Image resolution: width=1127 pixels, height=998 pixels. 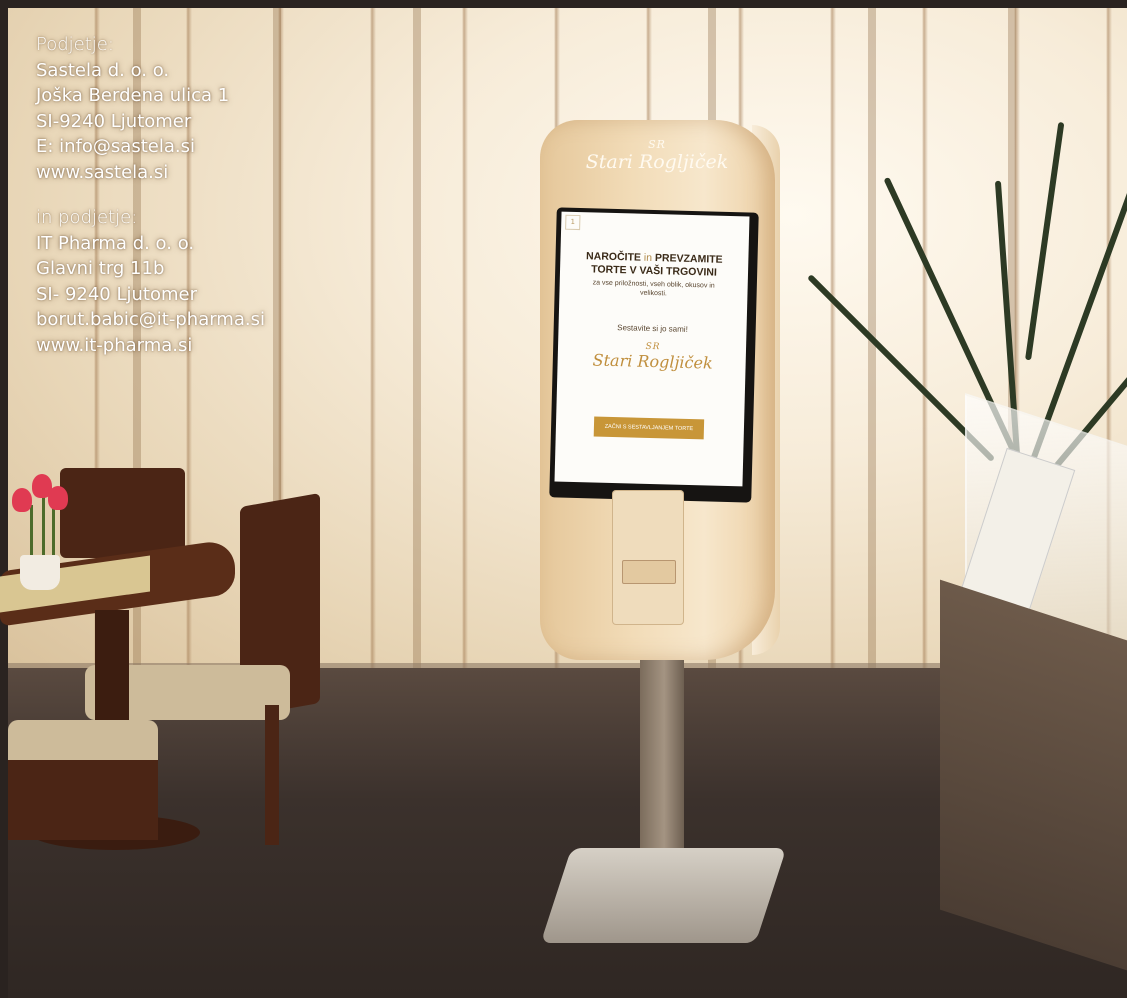 What do you see at coordinates (150, 173) in the screenshot?
I see `company-1-website: www.sastela.si` at bounding box center [150, 173].